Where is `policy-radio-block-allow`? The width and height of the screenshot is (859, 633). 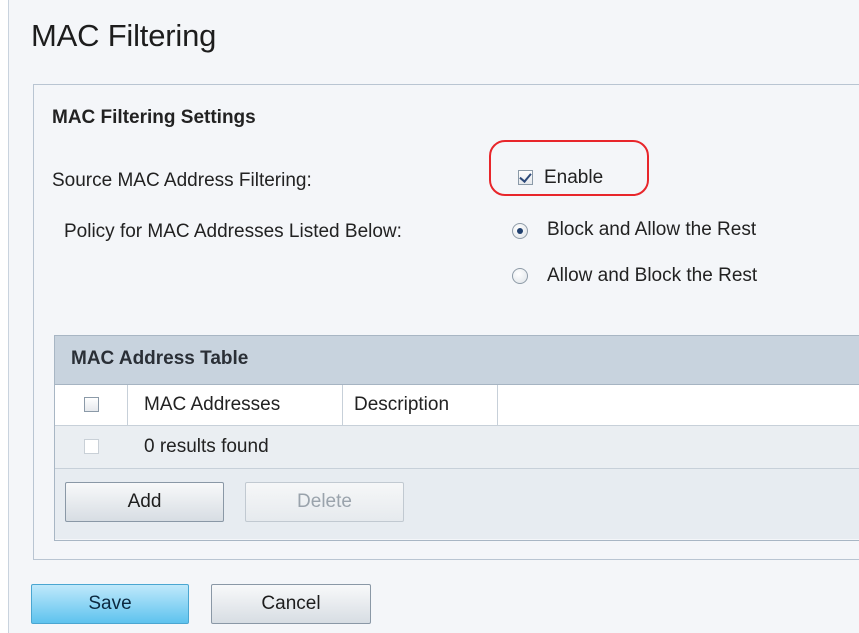 policy-radio-block-allow is located at coordinates (520, 231).